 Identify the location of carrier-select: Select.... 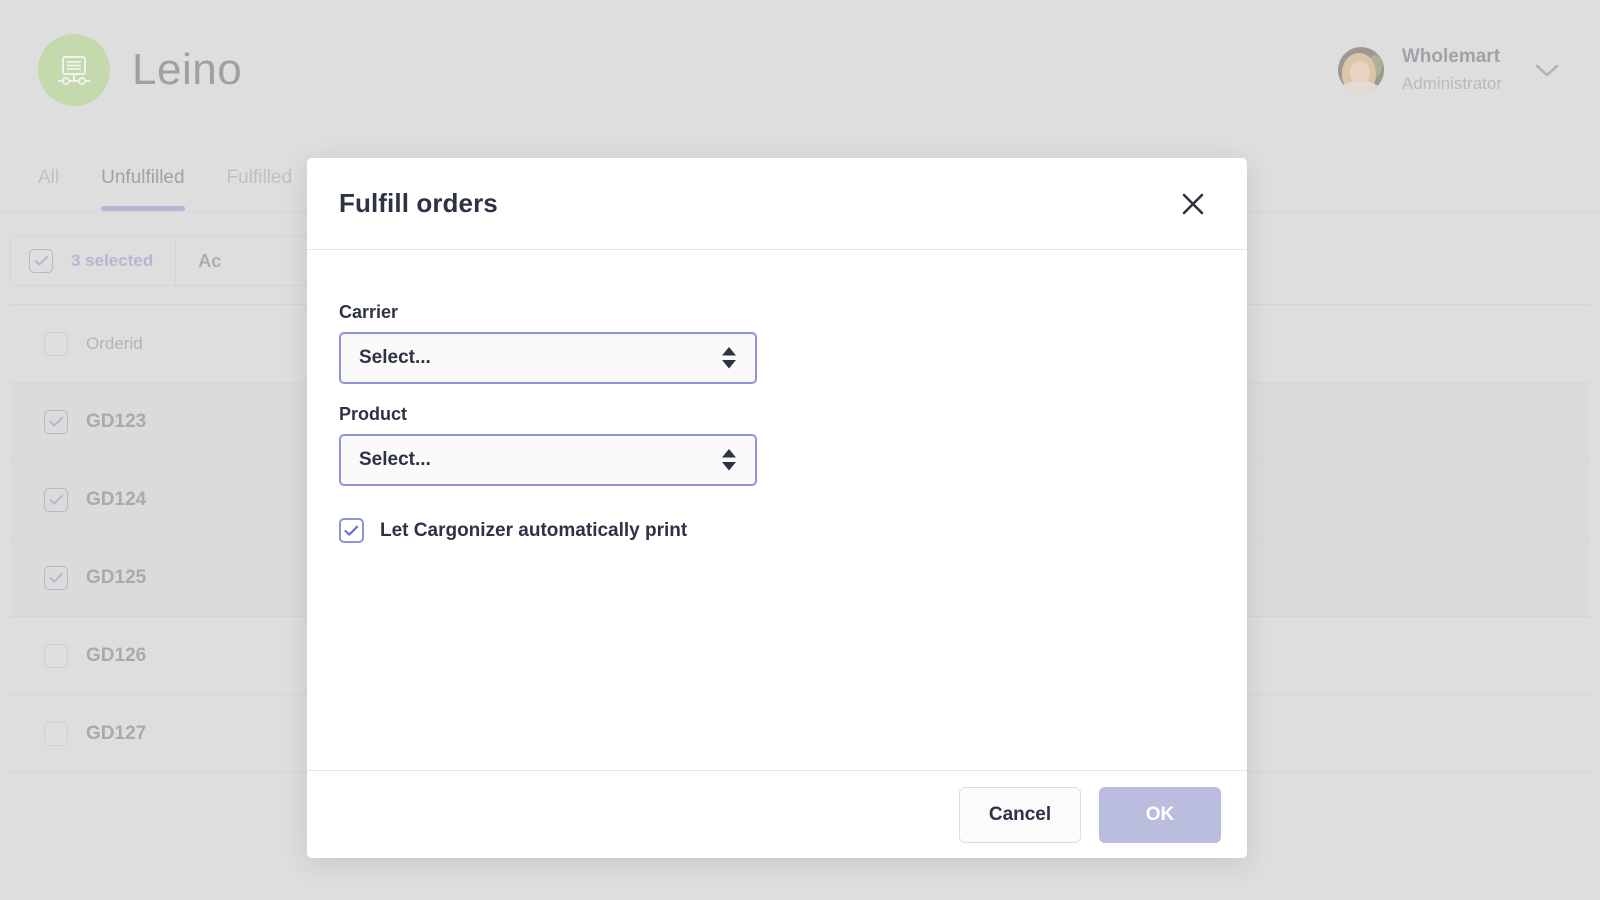
(548, 358).